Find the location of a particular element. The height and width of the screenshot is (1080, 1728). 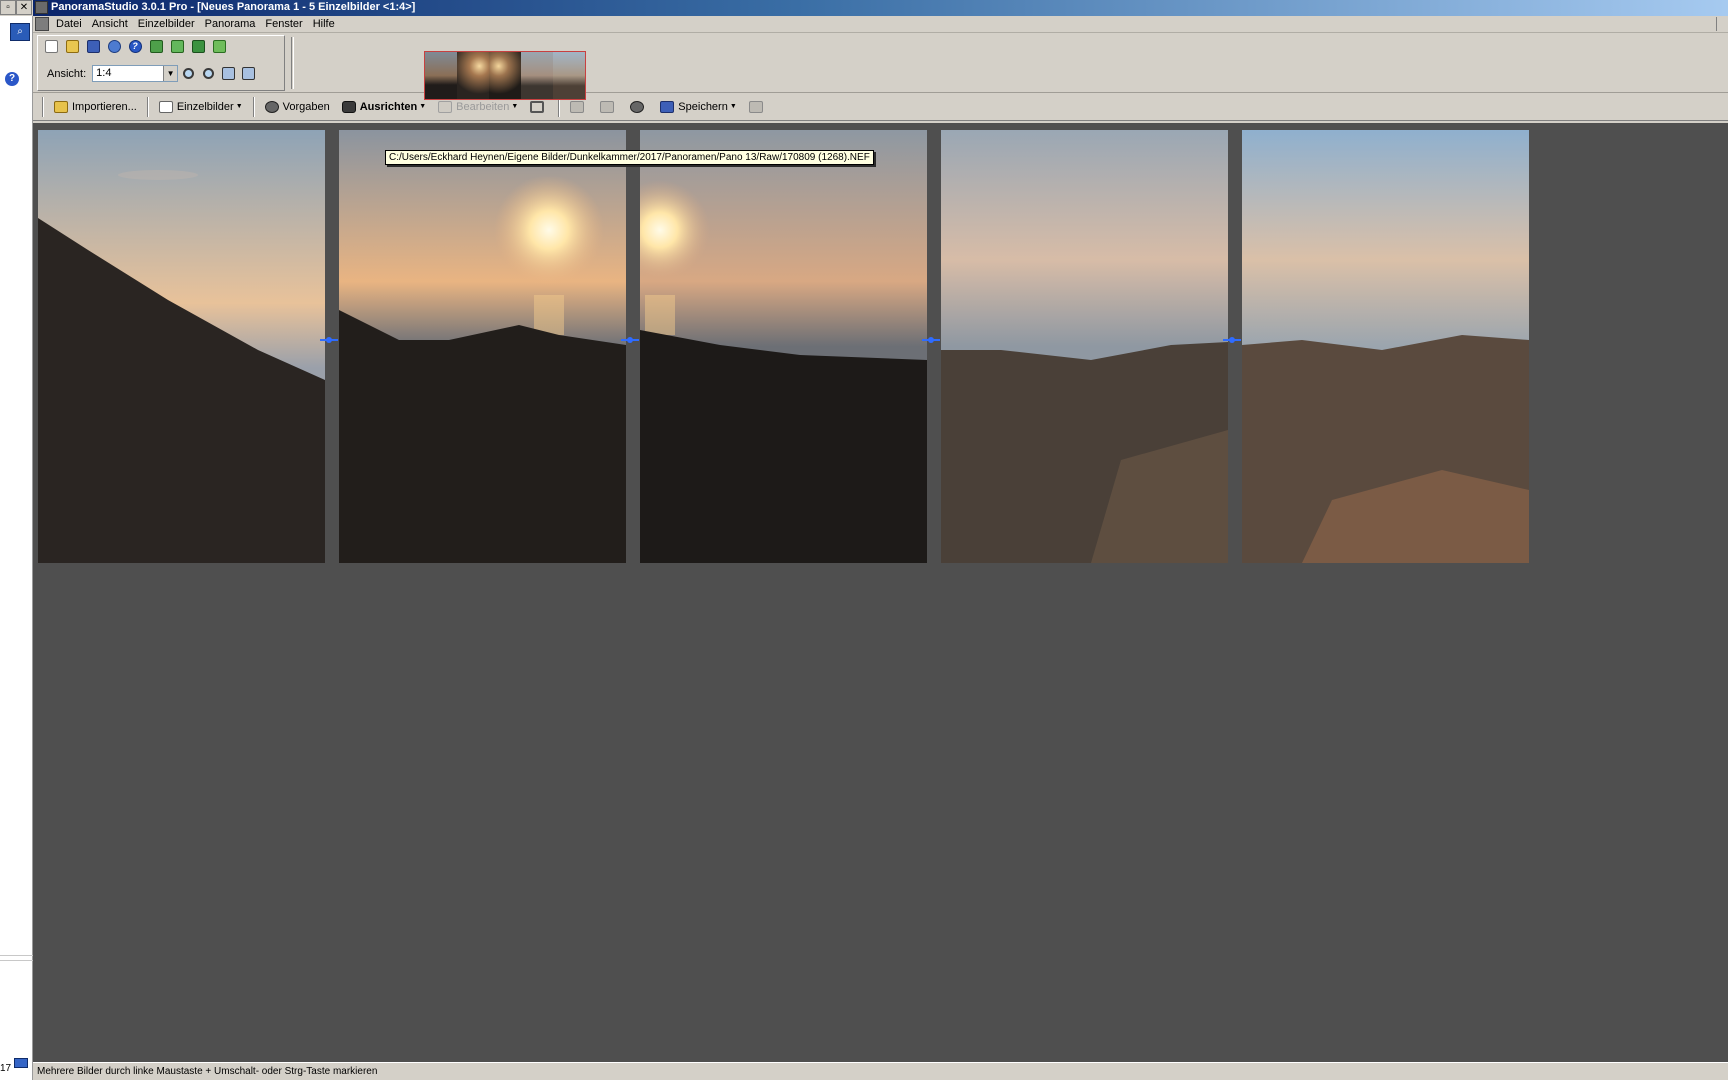

open-folder-icon is located at coordinates (72, 46).